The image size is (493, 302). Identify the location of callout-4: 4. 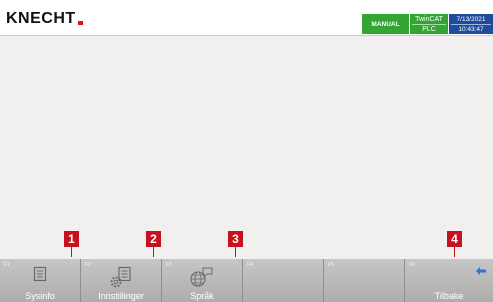
(454, 239).